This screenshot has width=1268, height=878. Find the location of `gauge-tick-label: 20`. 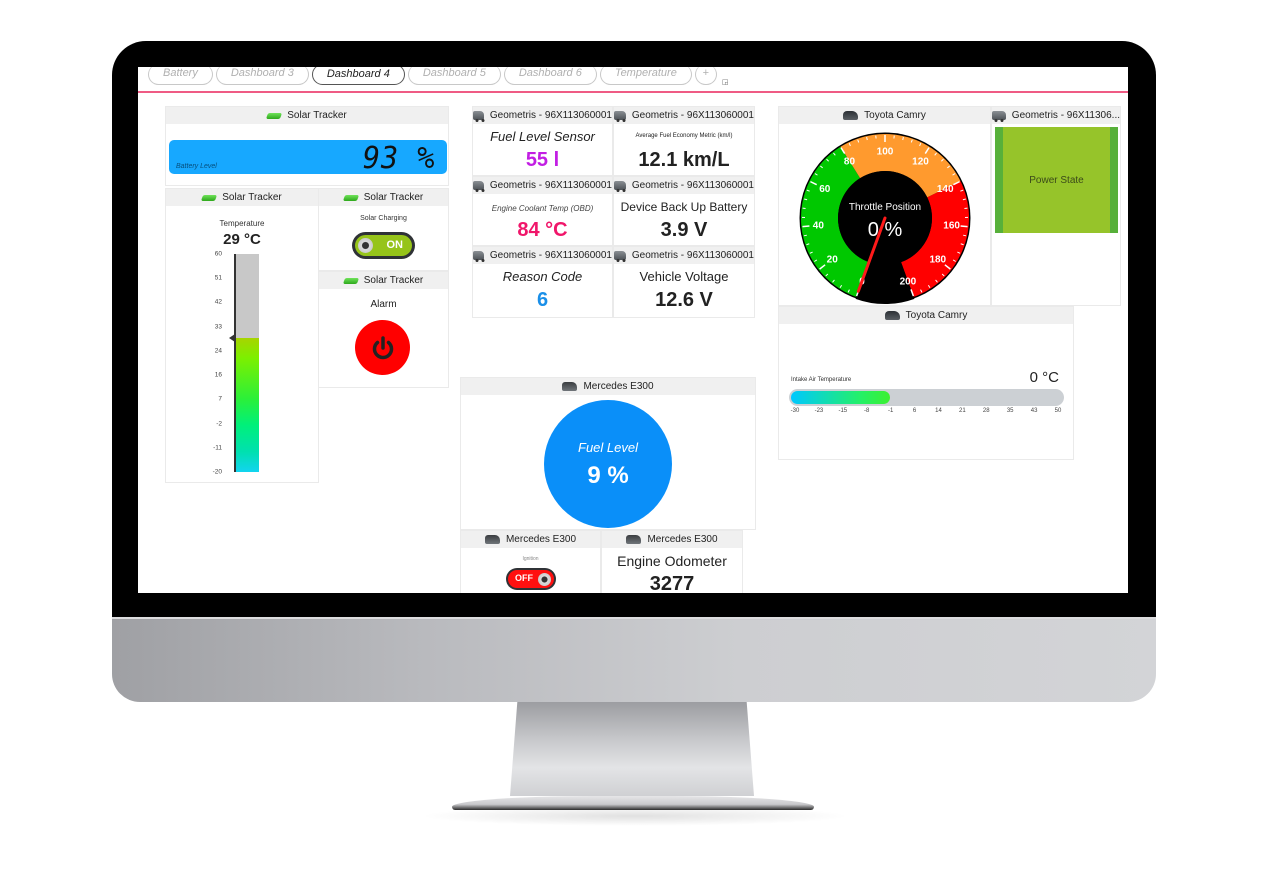

gauge-tick-label: 20 is located at coordinates (833, 260).